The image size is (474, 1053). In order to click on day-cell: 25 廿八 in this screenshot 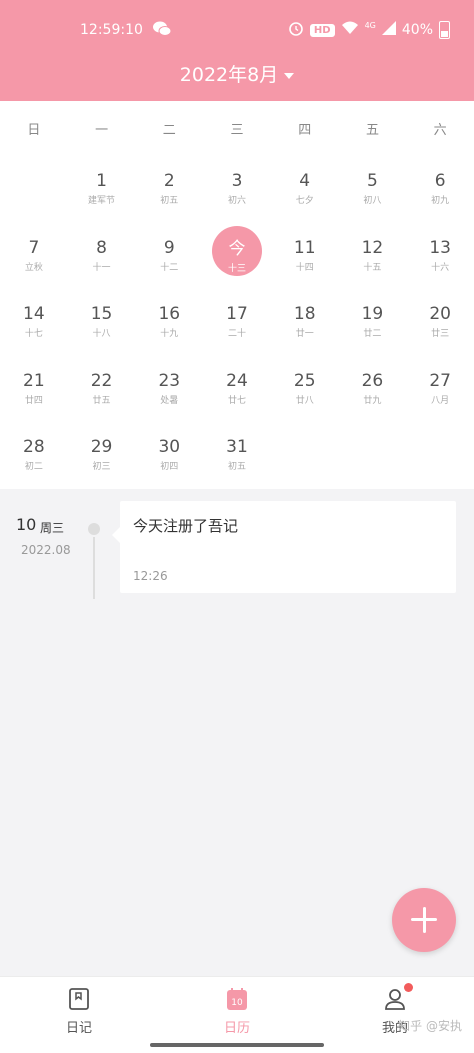, I will do `click(305, 382)`.